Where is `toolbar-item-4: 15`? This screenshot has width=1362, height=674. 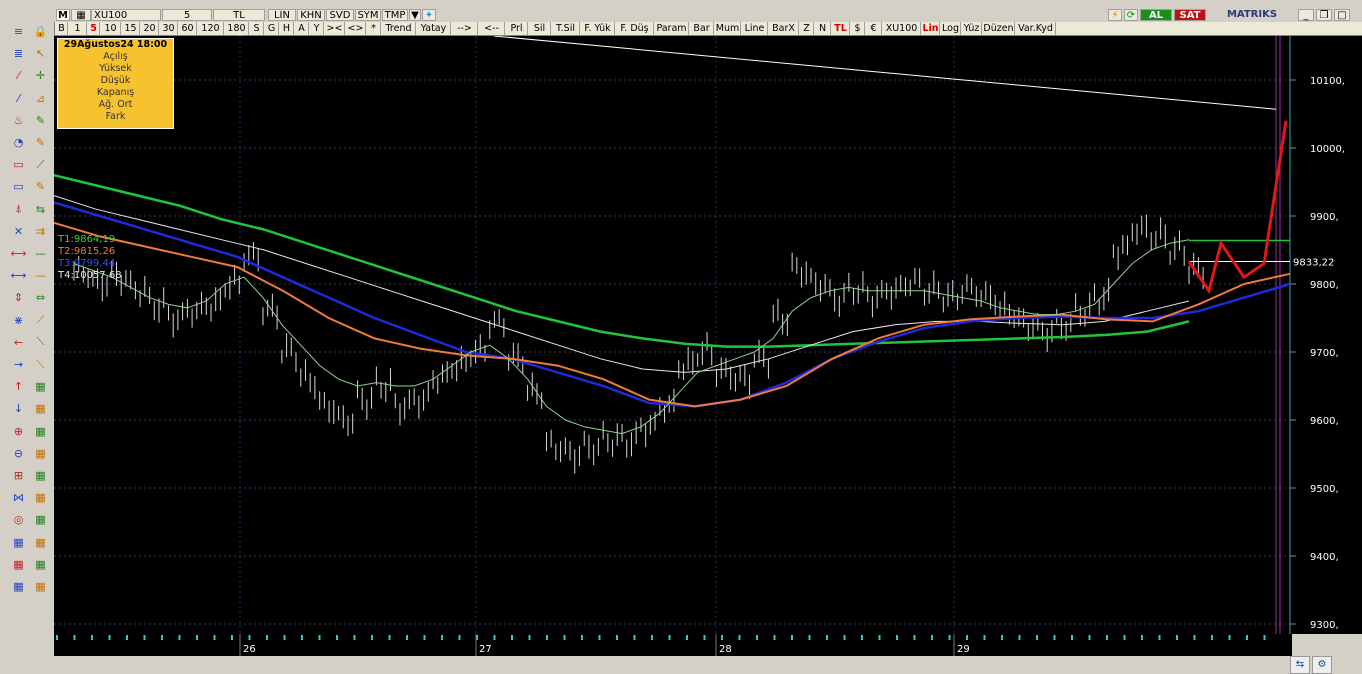
toolbar-item-4: 15 is located at coordinates (131, 28).